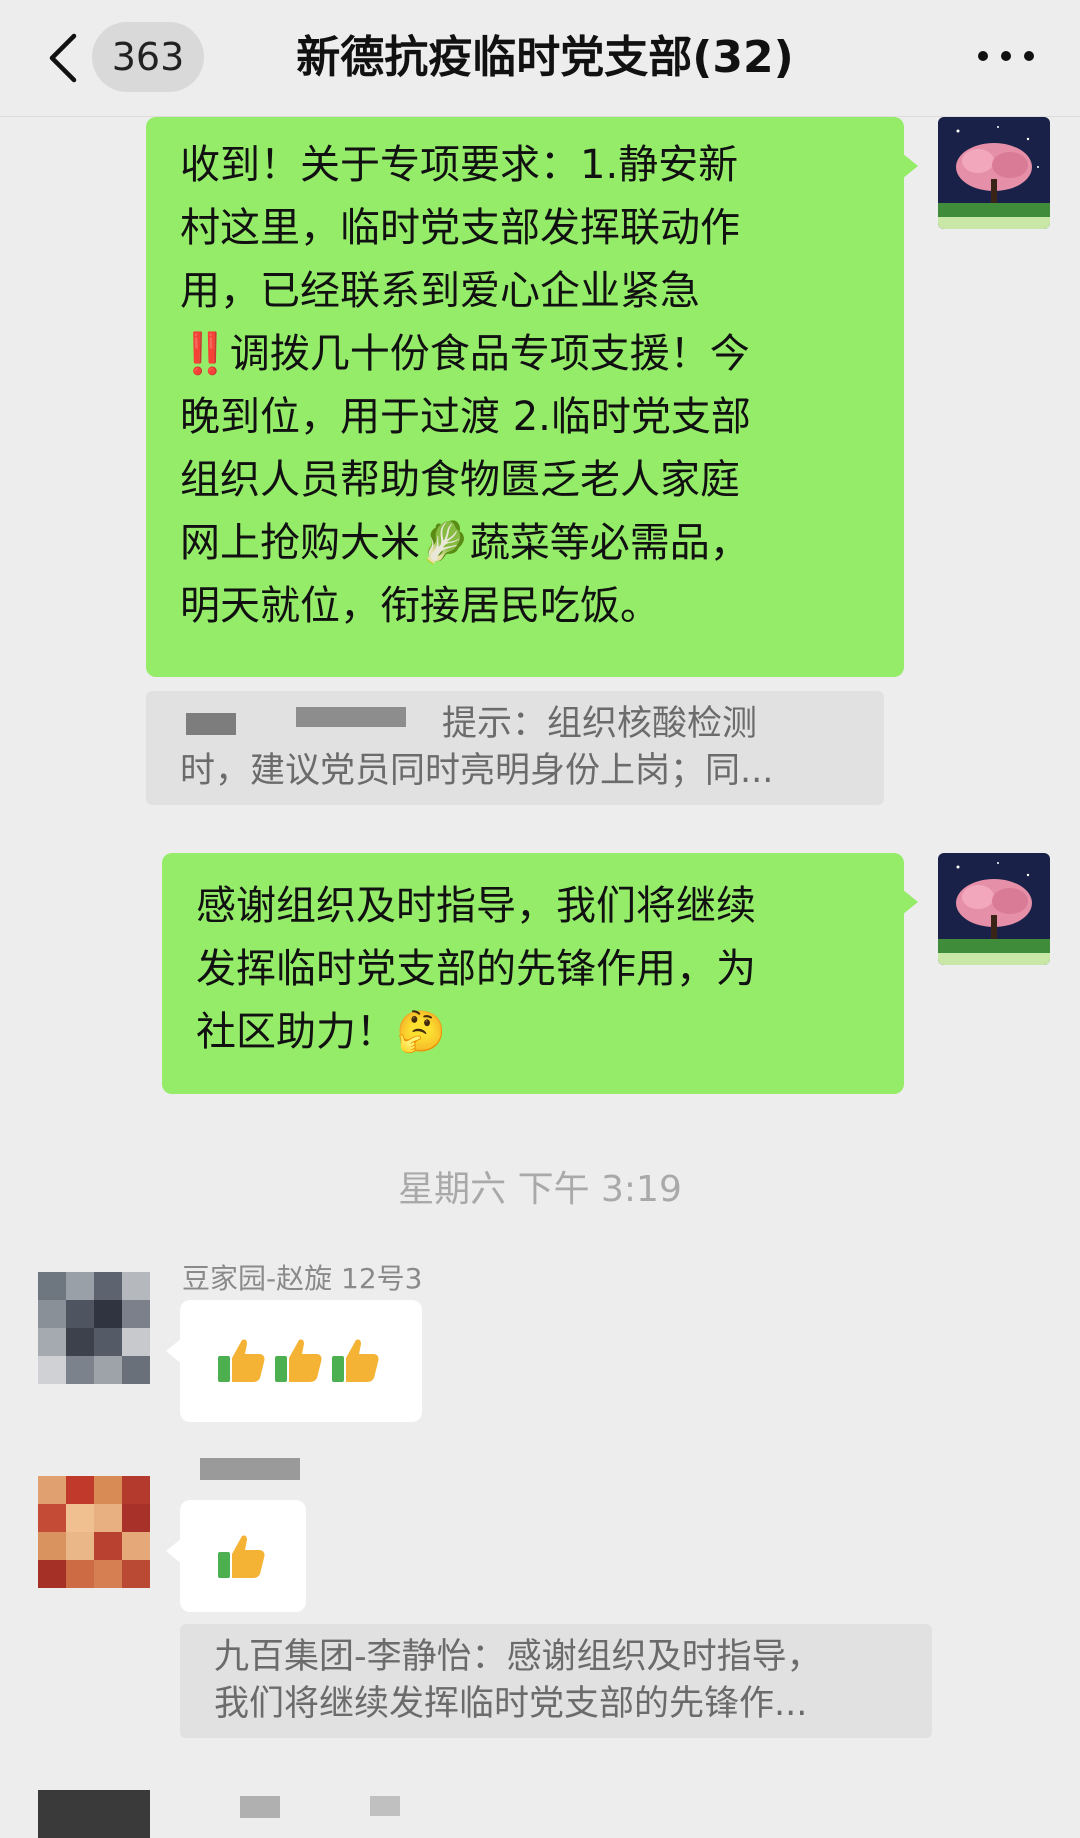 The width and height of the screenshot is (1080, 1838). Describe the element at coordinates (545, 57) in the screenshot. I see `chat-title: 新德抗疫临时党支部(32)` at that location.